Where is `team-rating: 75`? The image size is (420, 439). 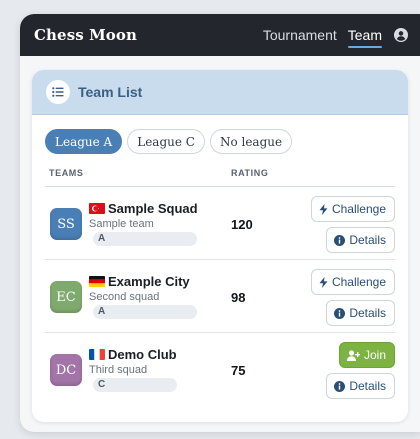 team-rating: 75 is located at coordinates (238, 370).